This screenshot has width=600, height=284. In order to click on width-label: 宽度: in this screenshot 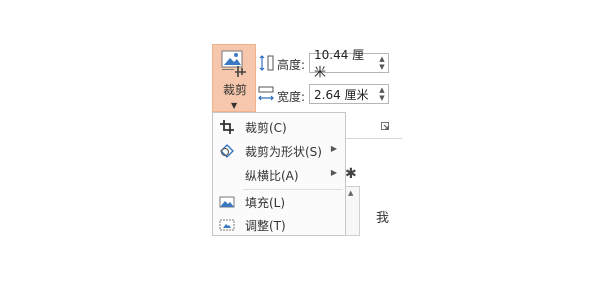, I will do `click(291, 97)`.